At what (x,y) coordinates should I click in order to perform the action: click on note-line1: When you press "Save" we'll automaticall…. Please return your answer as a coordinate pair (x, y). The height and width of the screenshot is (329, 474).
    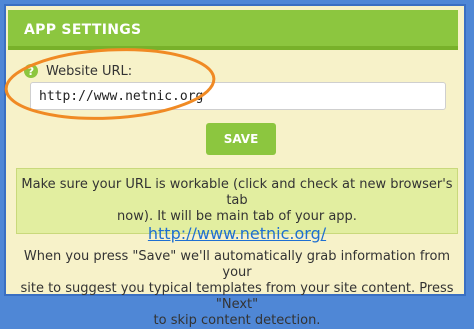
    Looking at the image, I should click on (237, 264).